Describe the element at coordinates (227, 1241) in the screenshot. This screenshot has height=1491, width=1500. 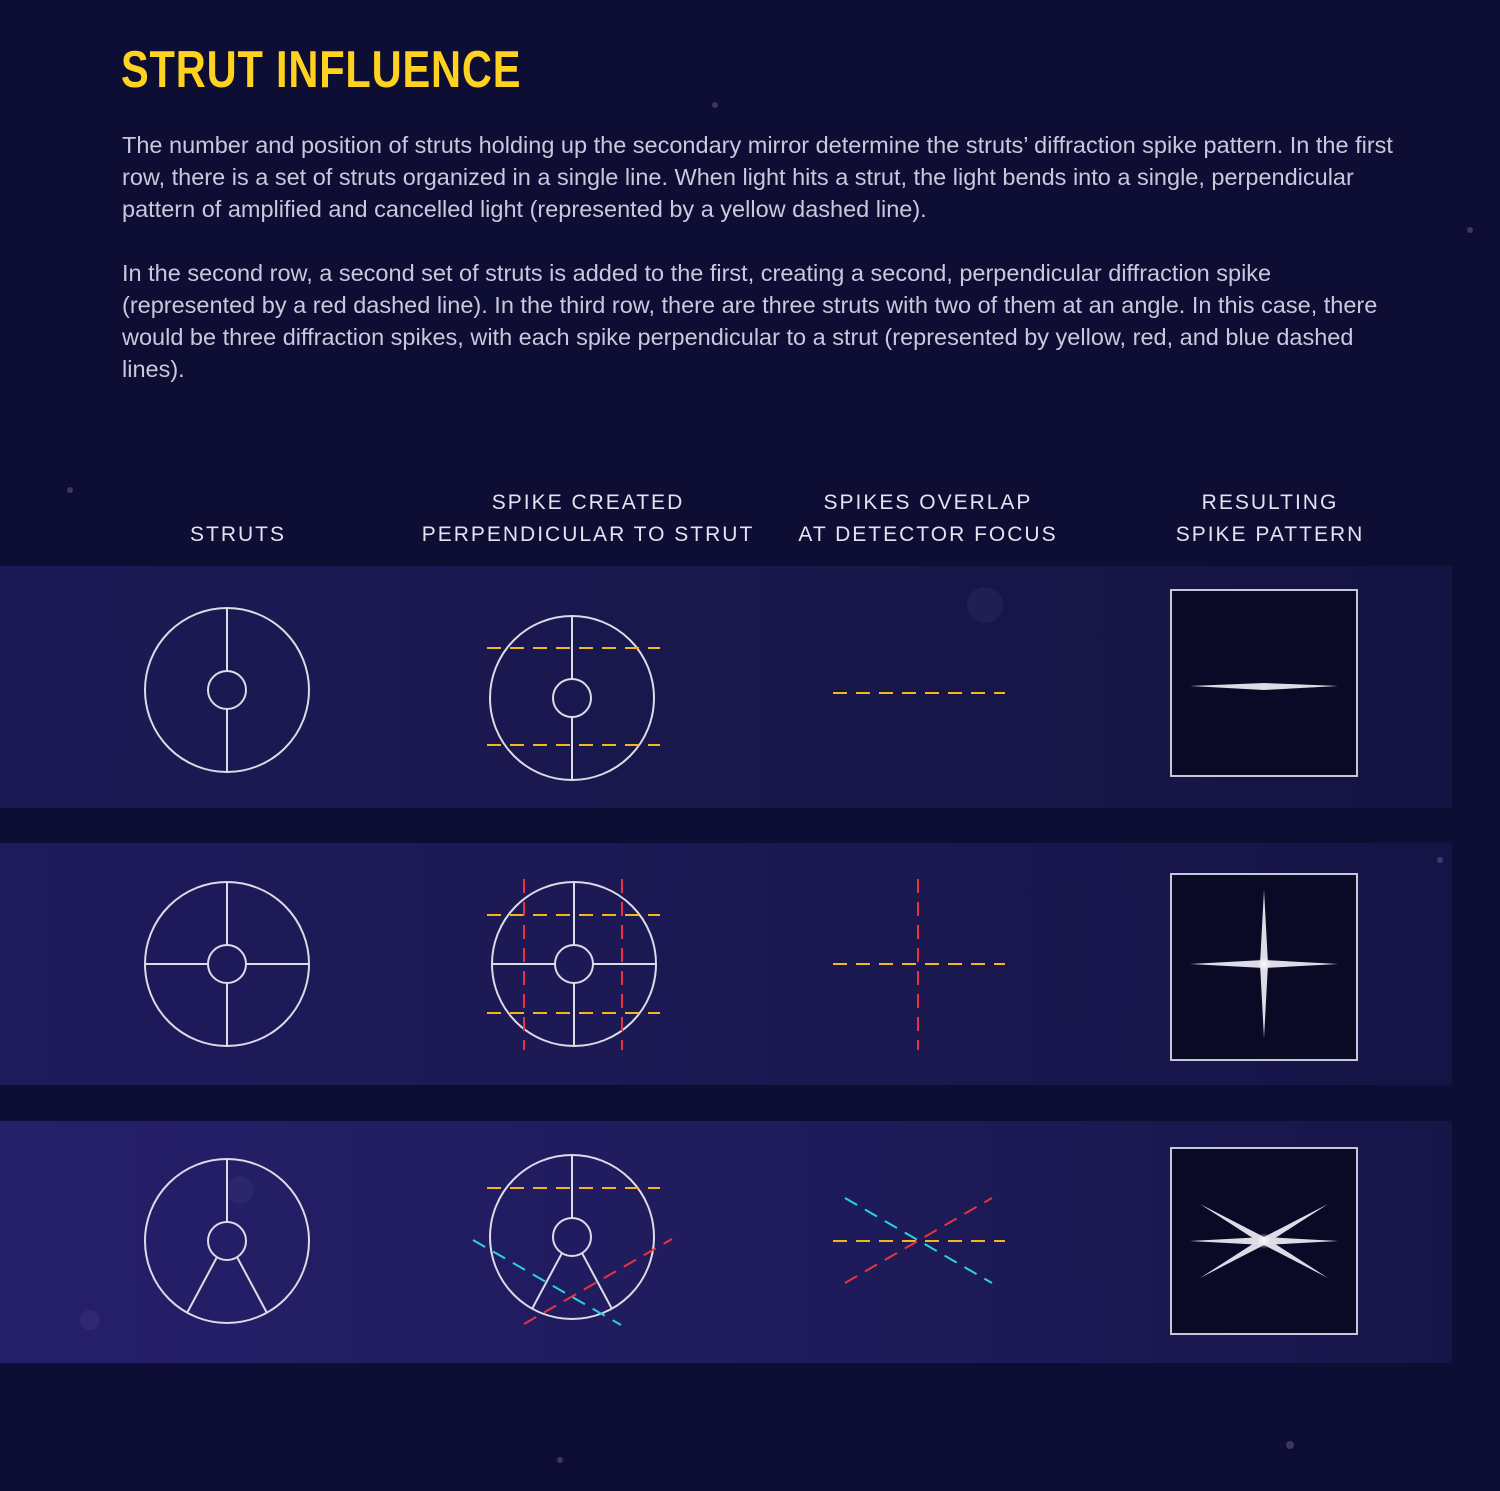
I see `row-3-struts` at that location.